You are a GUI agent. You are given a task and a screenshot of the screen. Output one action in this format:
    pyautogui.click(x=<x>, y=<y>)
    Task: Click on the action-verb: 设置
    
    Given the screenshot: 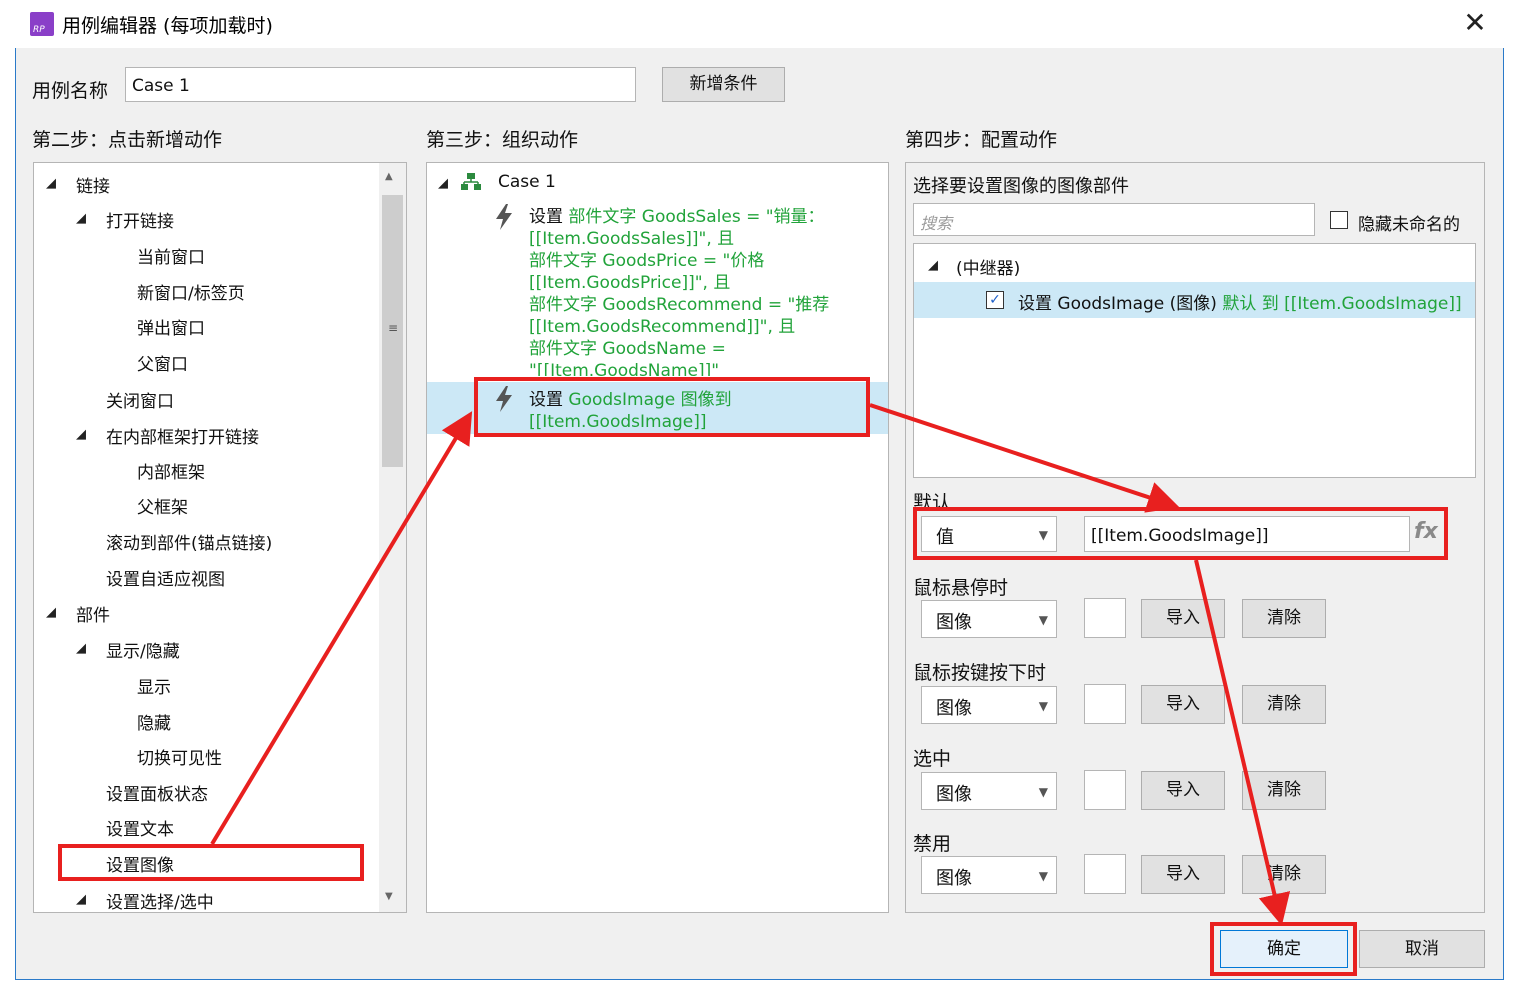 What is the action you would take?
    pyautogui.click(x=546, y=217)
    